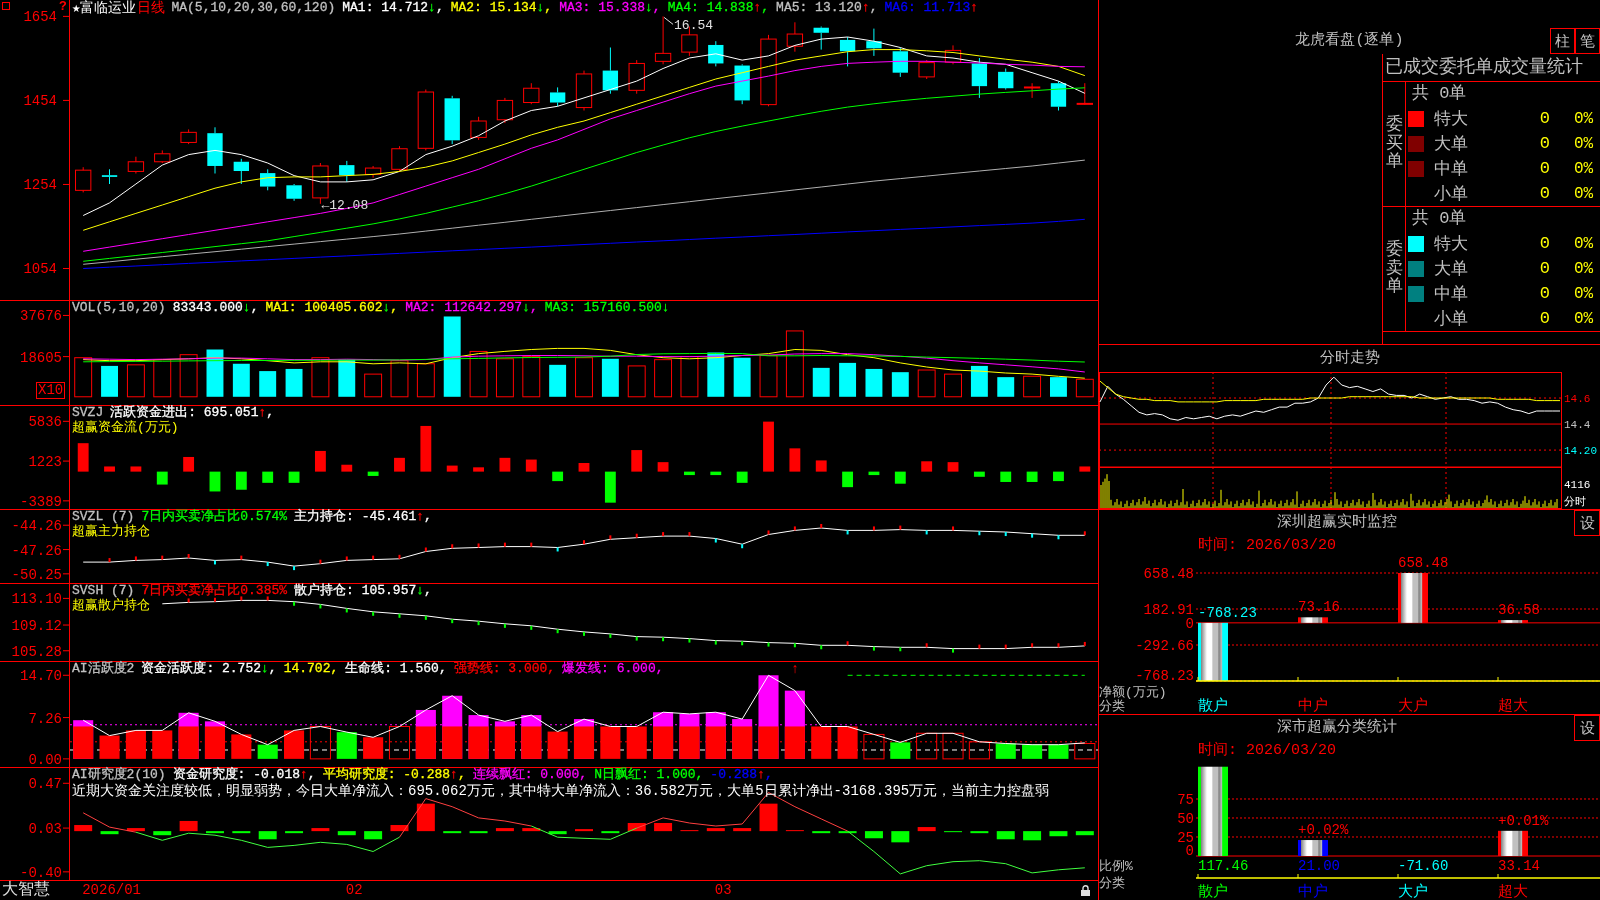 This screenshot has width=1600, height=900. Describe the element at coordinates (45, 462) in the screenshot. I see `axis-tick-label: 1223` at that location.